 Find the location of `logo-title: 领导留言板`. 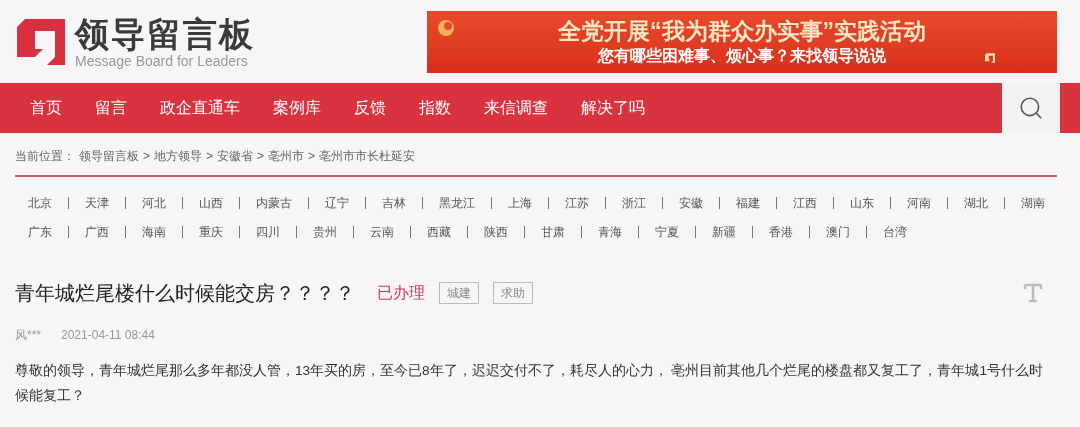

logo-title: 领导留言板 is located at coordinates (165, 33).